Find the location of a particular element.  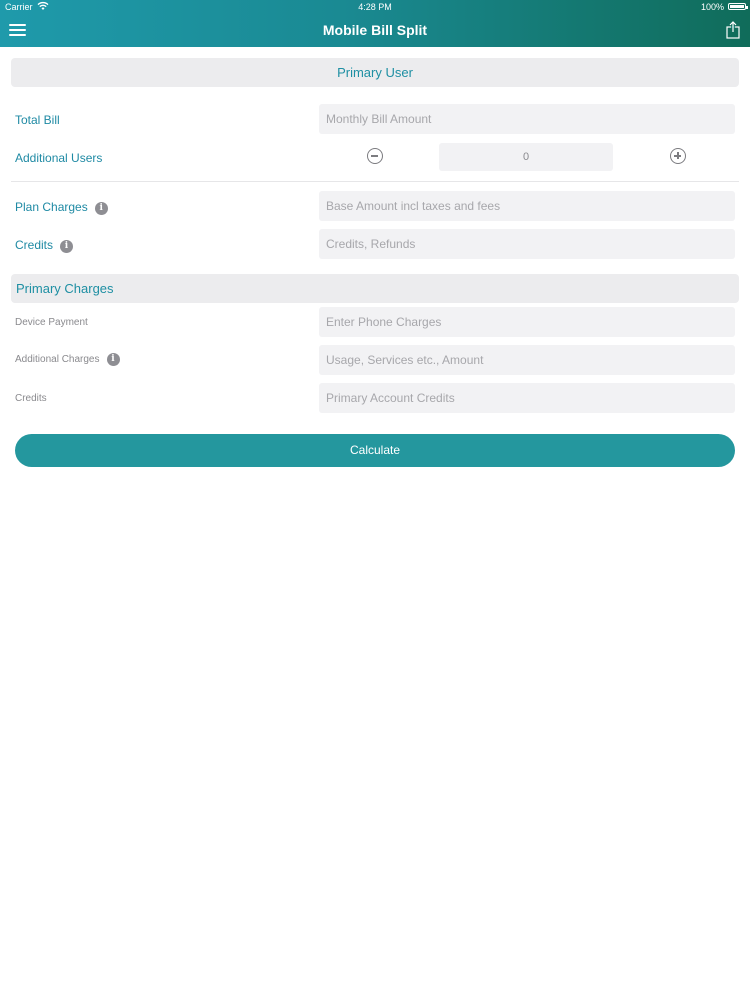

primary-credits-label: Credits is located at coordinates (31, 398).